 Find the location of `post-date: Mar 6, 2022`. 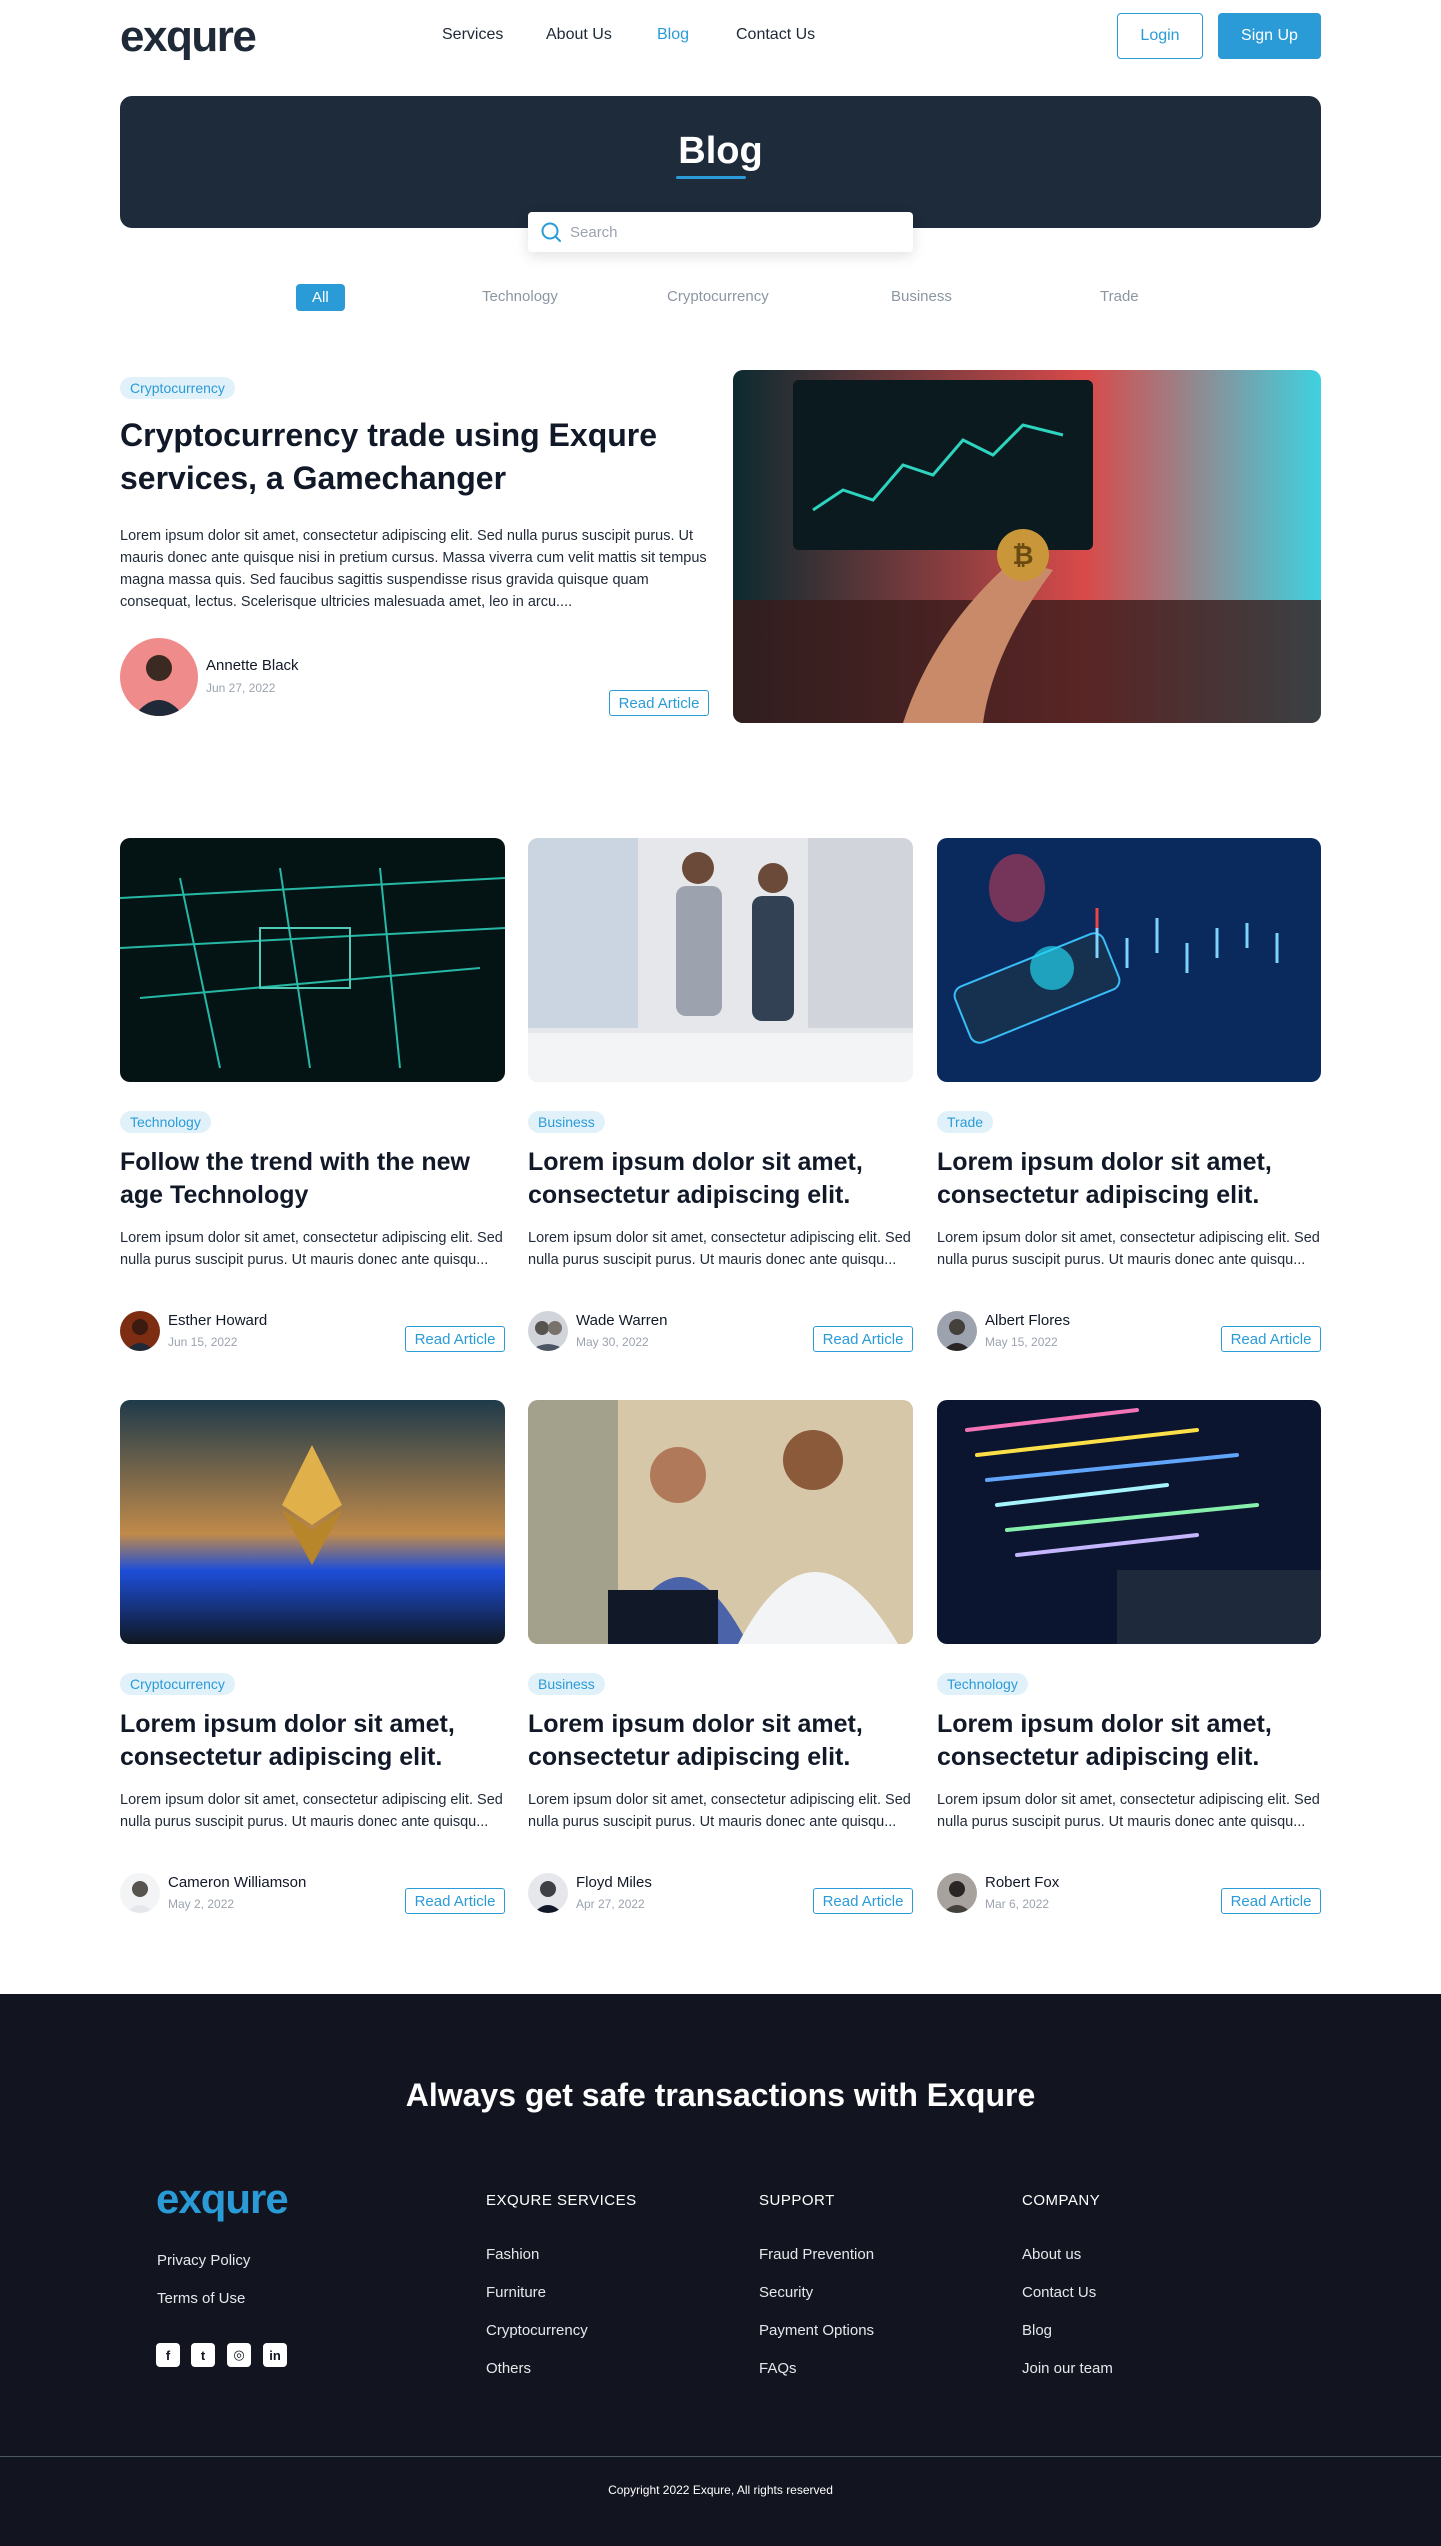

post-date: Mar 6, 2022 is located at coordinates (1017, 1904).